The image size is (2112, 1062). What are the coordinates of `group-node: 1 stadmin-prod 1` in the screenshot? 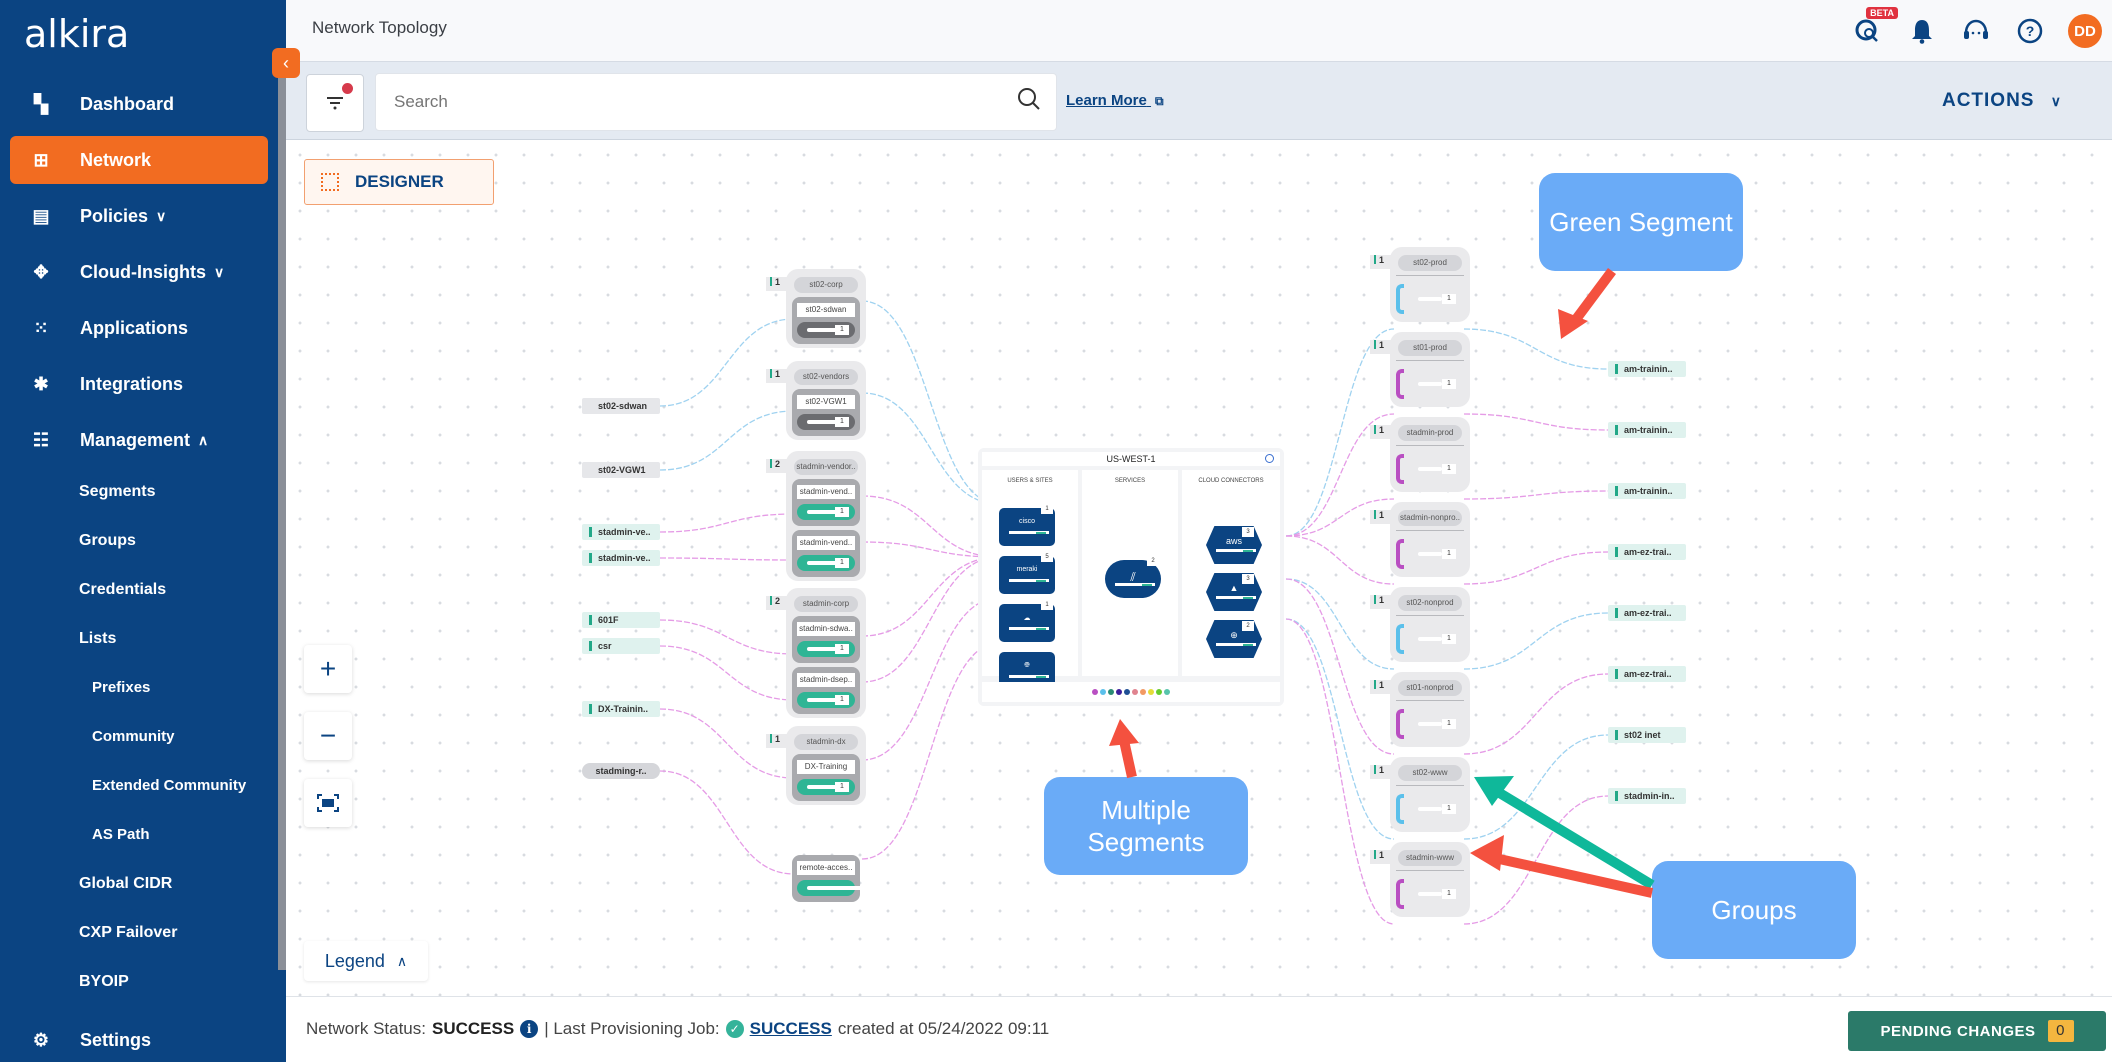 It's located at (1420, 454).